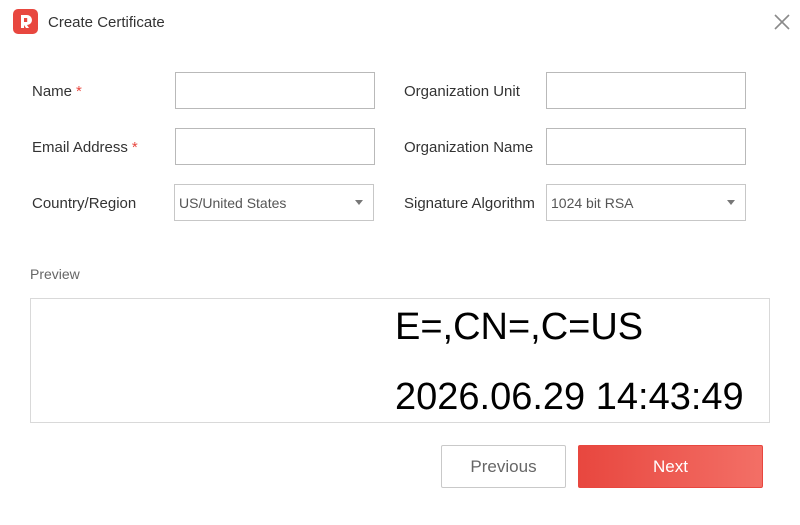 This screenshot has width=800, height=525. I want to click on name-input, so click(275, 90).